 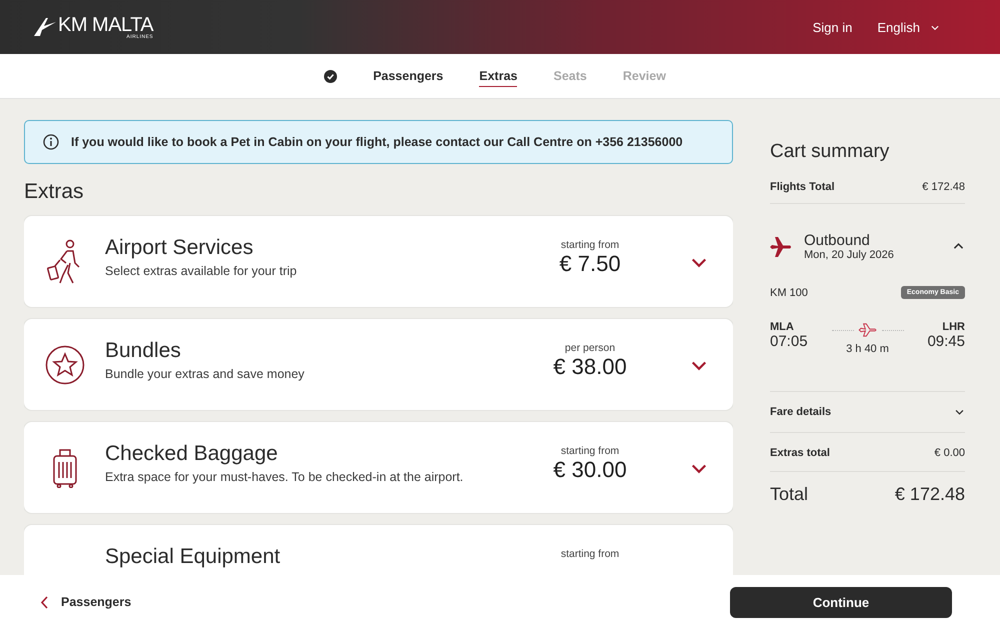 What do you see at coordinates (377, 142) in the screenshot?
I see `notice-text: If you would like to book a Pet in Cabin on your flight, please contact our Call Centre on +356 21356000` at bounding box center [377, 142].